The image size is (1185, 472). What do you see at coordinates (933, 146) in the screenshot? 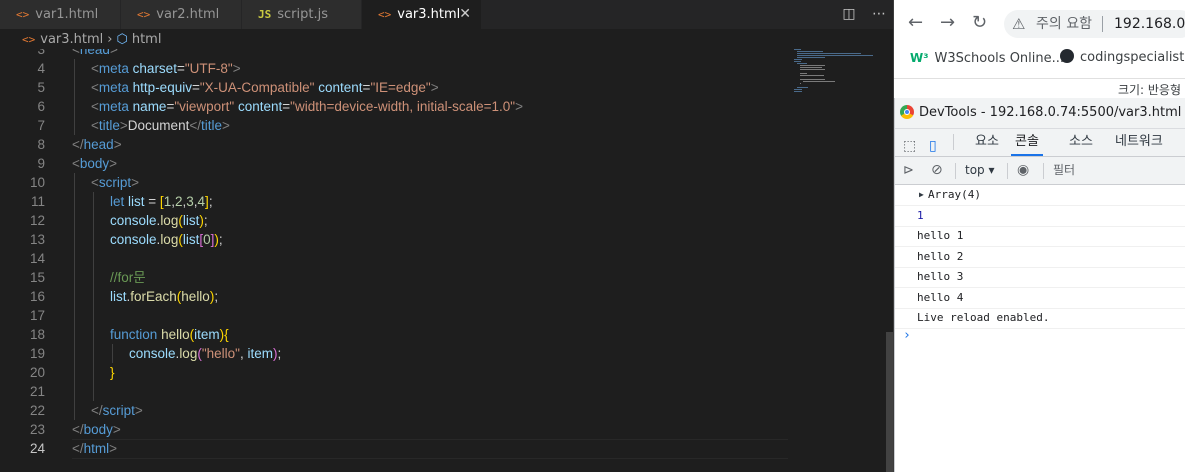
I see `device-toggle-icon: ▯` at bounding box center [933, 146].